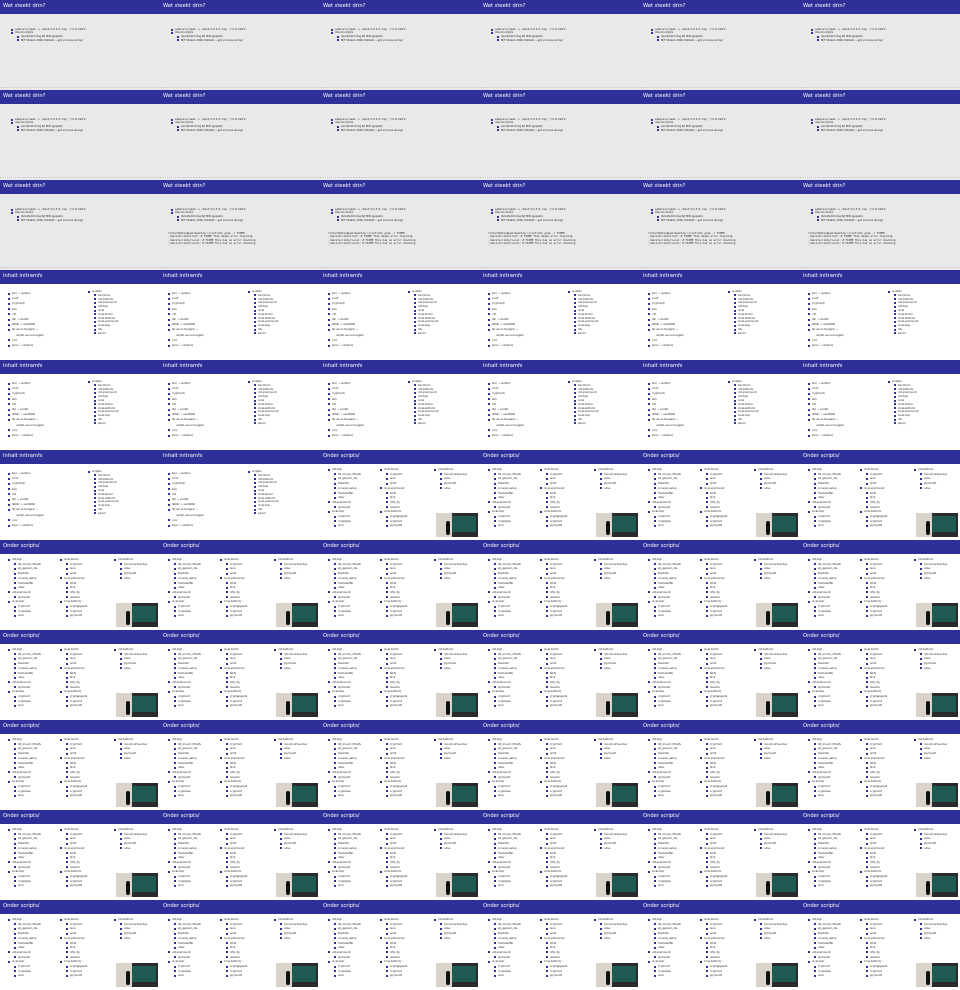  Describe the element at coordinates (817, 649) in the screenshot. I see `slide-text-line: init-top/` at that location.